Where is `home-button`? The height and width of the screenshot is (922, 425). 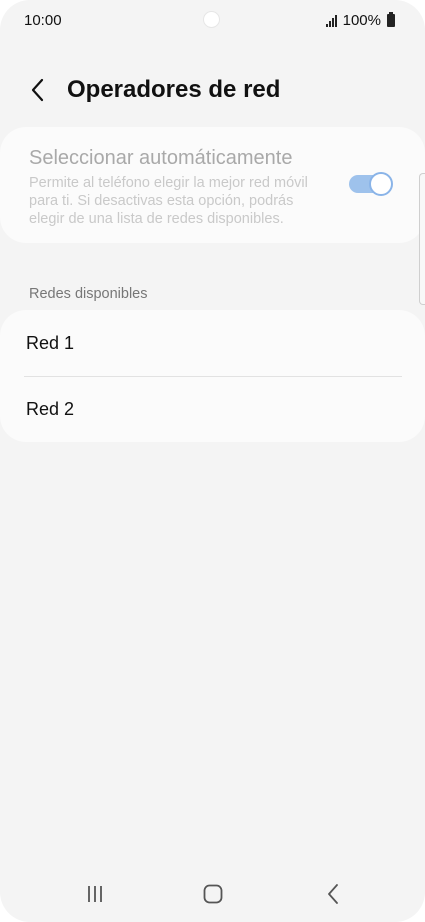
home-button is located at coordinates (213, 894).